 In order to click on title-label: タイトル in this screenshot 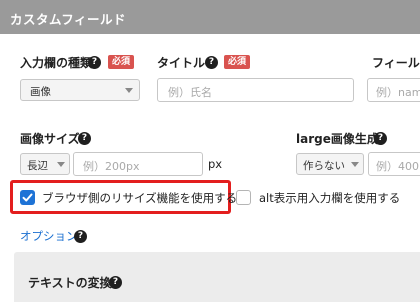, I will do `click(181, 63)`.